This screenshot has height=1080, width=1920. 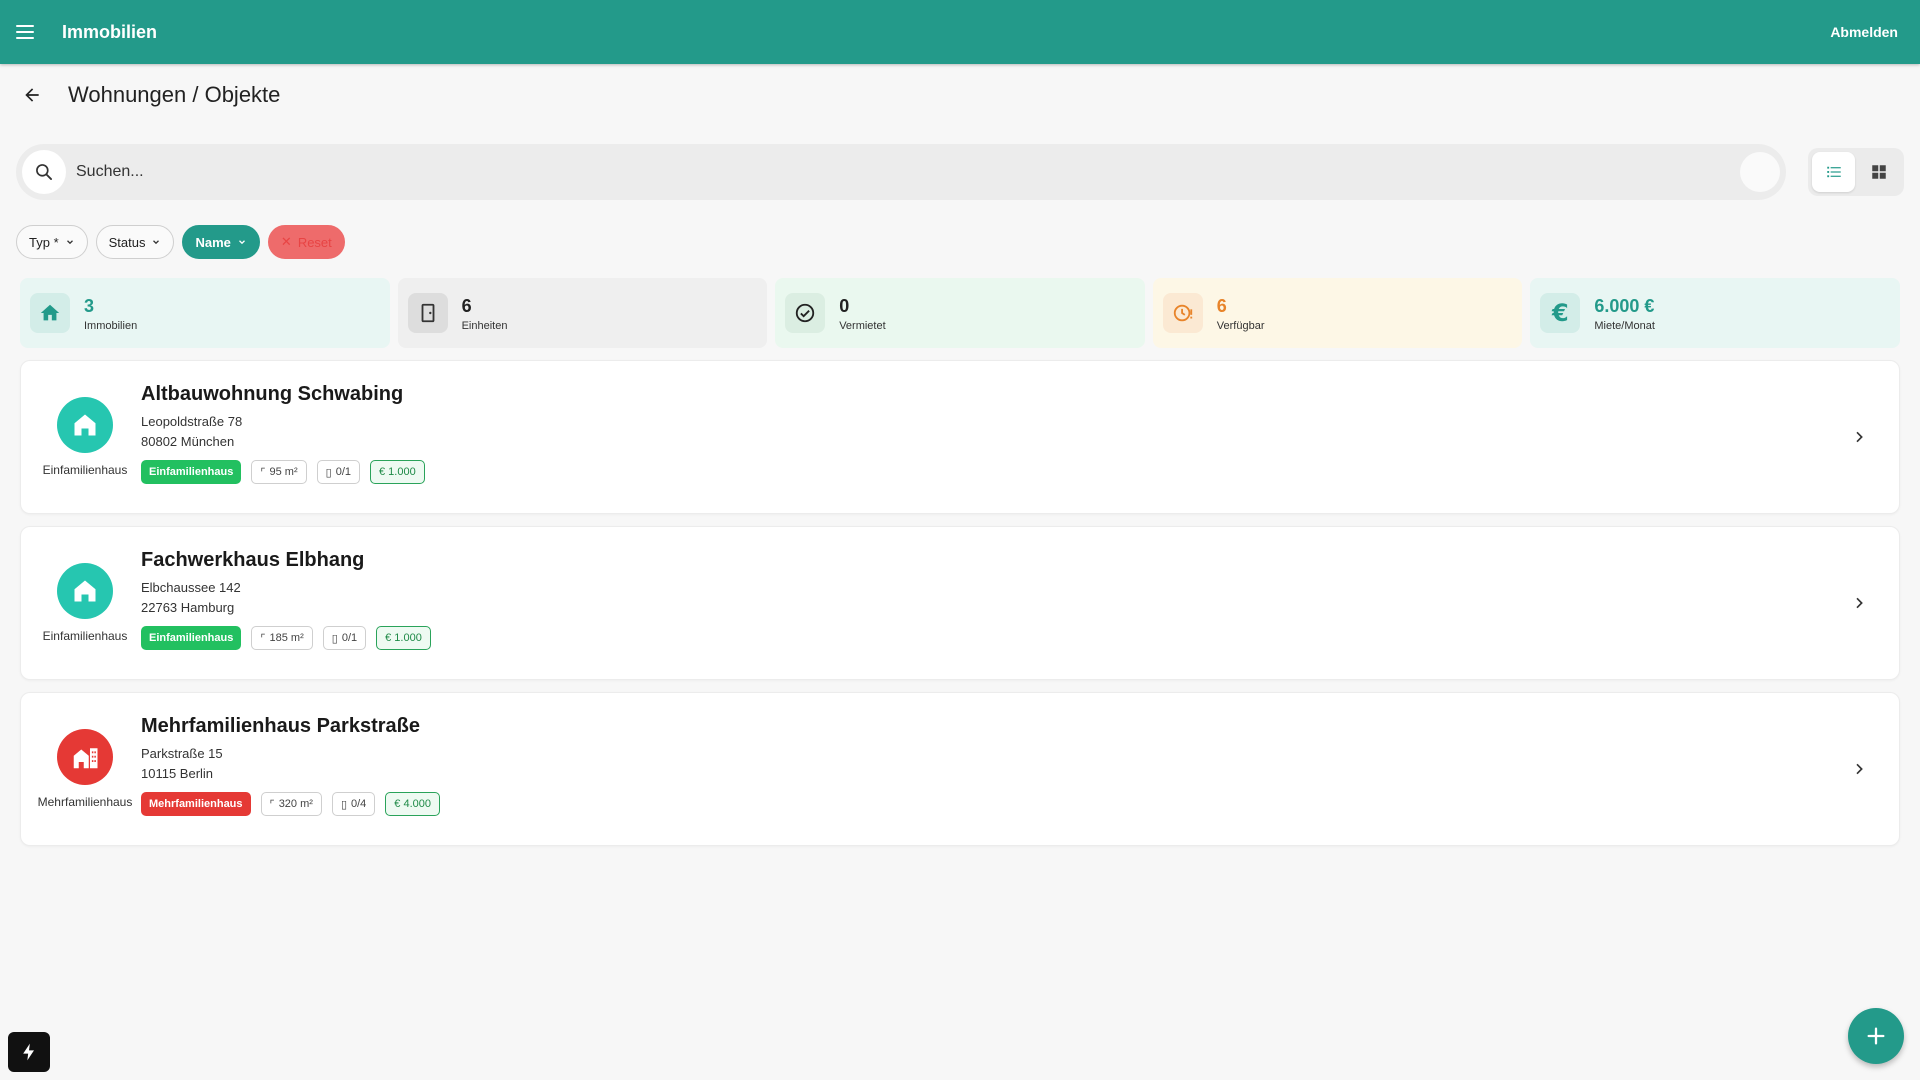 I want to click on close-icon: ✕, so click(x=286, y=241).